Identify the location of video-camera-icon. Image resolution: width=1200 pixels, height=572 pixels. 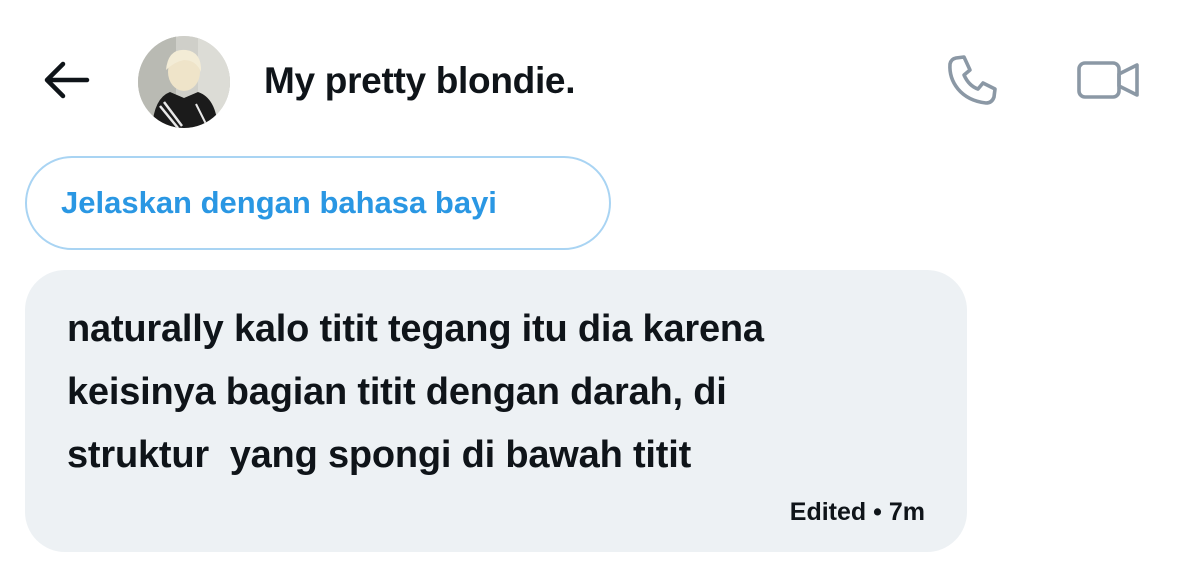
(1108, 80).